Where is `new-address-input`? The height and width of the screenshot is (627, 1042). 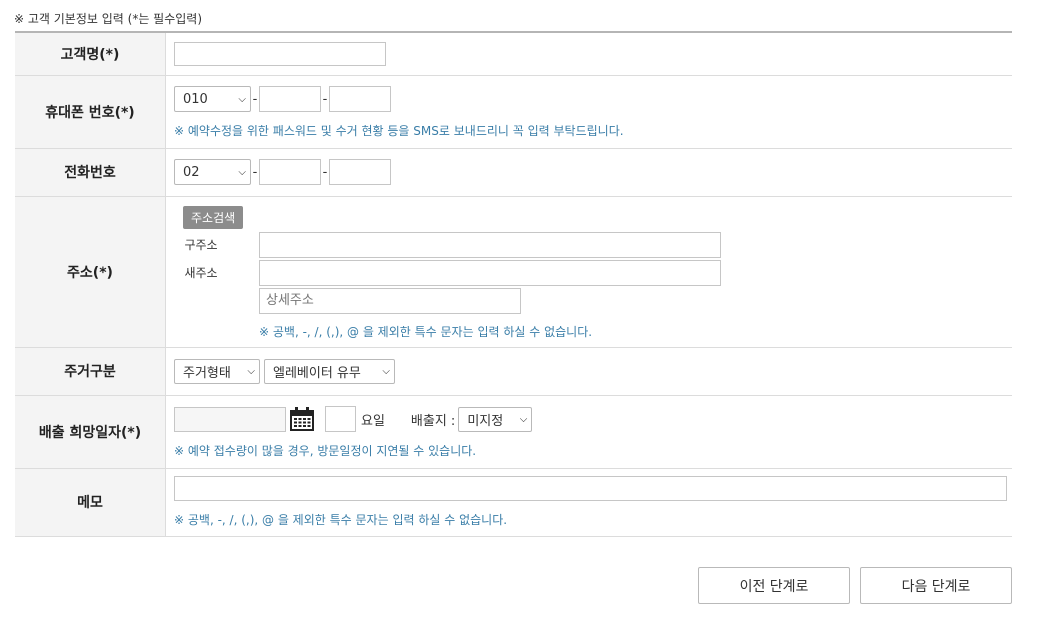 new-address-input is located at coordinates (490, 272).